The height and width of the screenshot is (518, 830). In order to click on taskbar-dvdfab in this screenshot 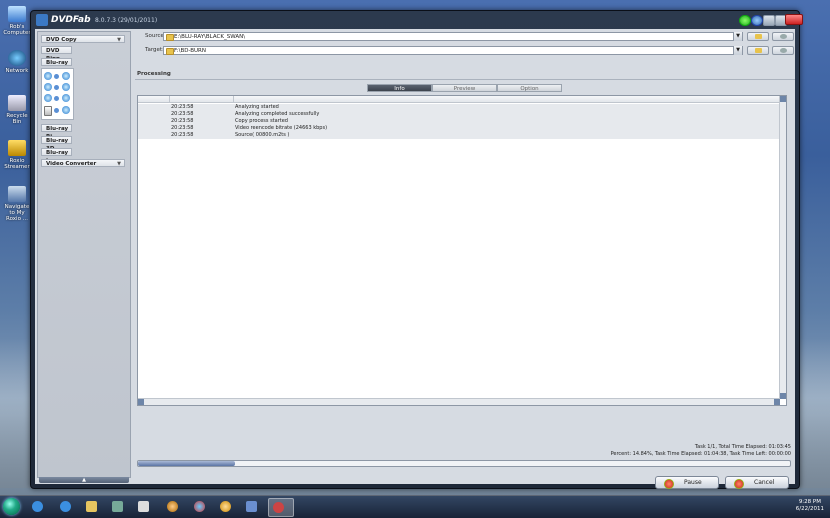, I will do `click(281, 507)`.